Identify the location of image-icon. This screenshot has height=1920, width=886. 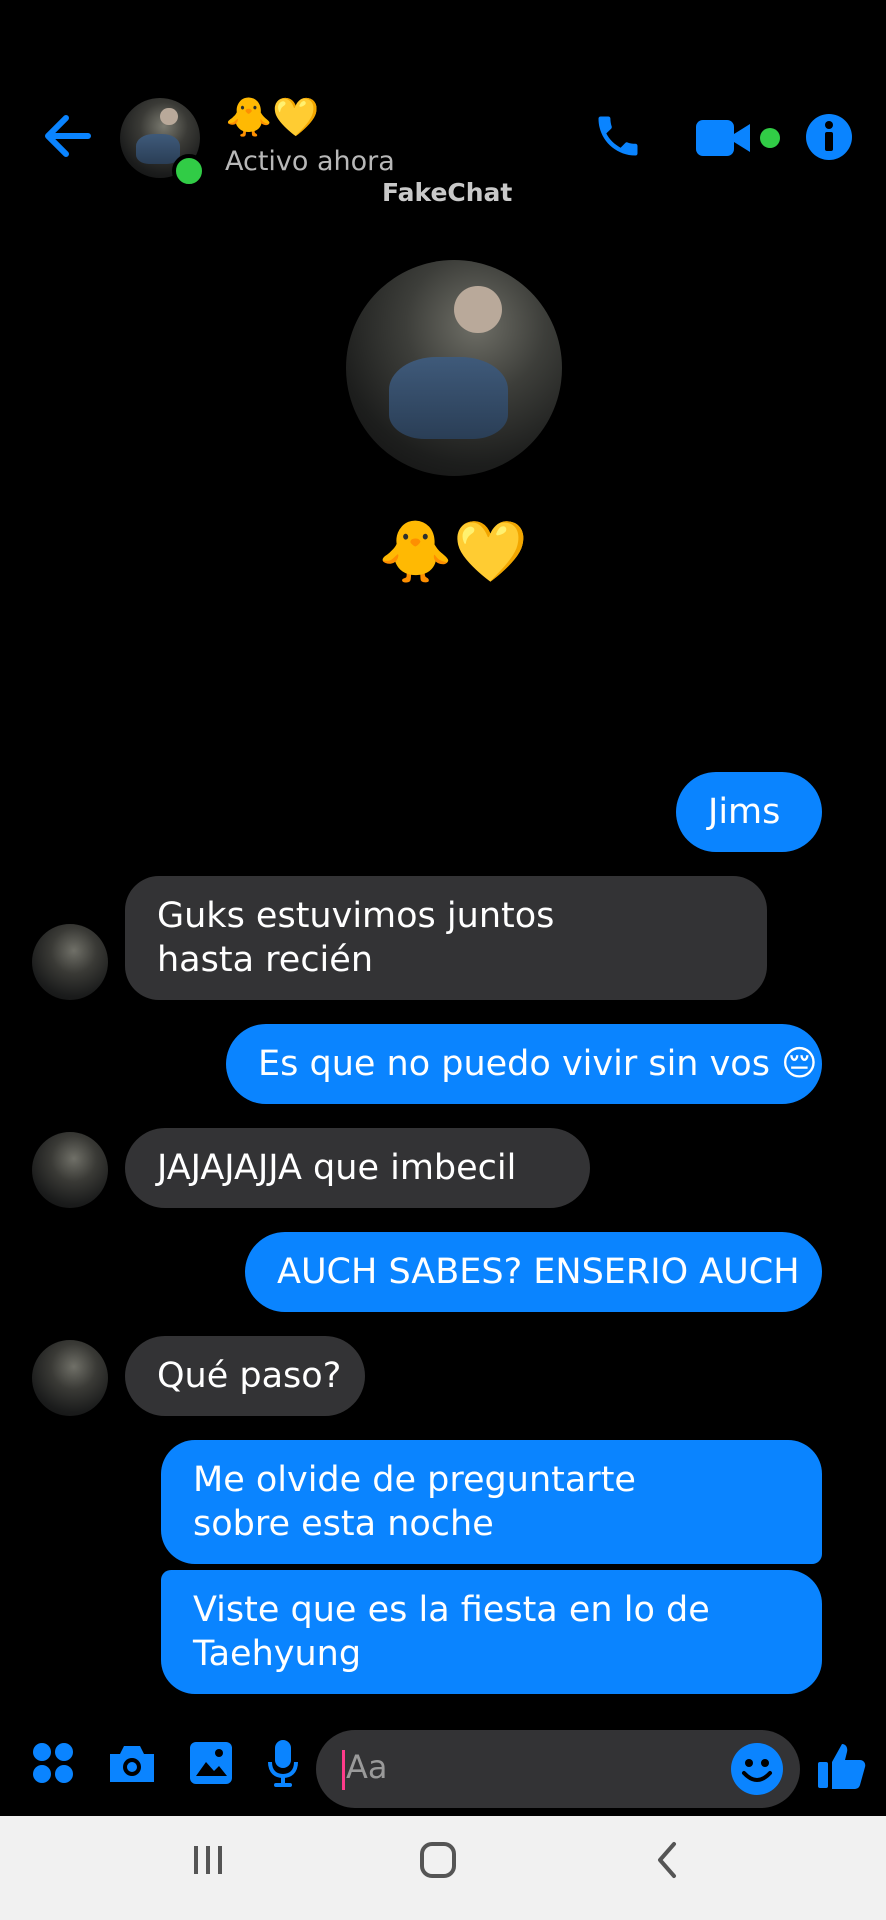
(211, 1763).